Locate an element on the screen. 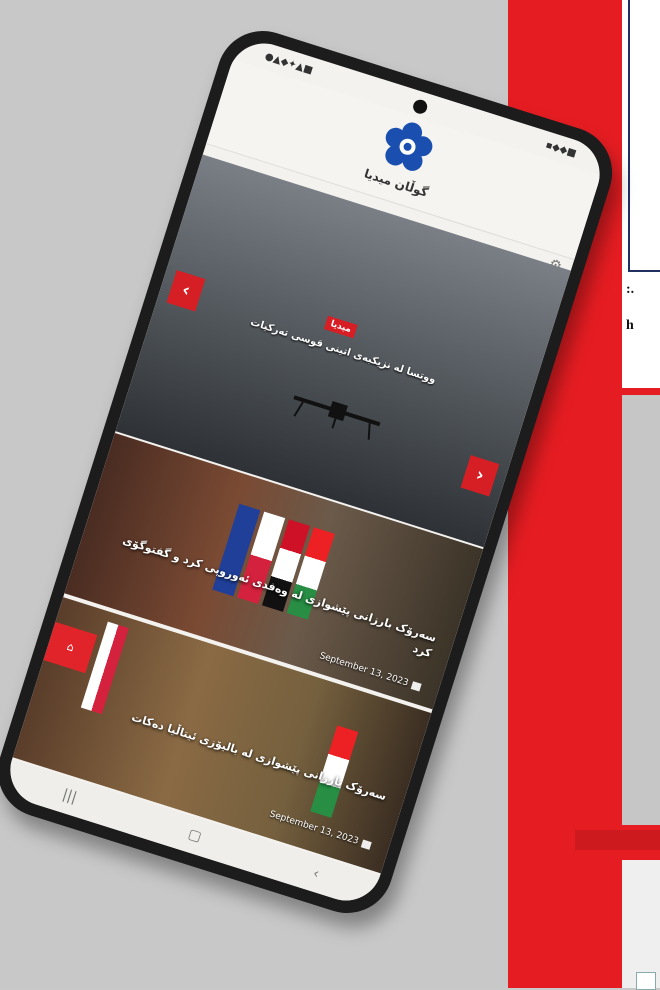 The image size is (660, 990). card-text-line-1: :. is located at coordinates (630, 289).